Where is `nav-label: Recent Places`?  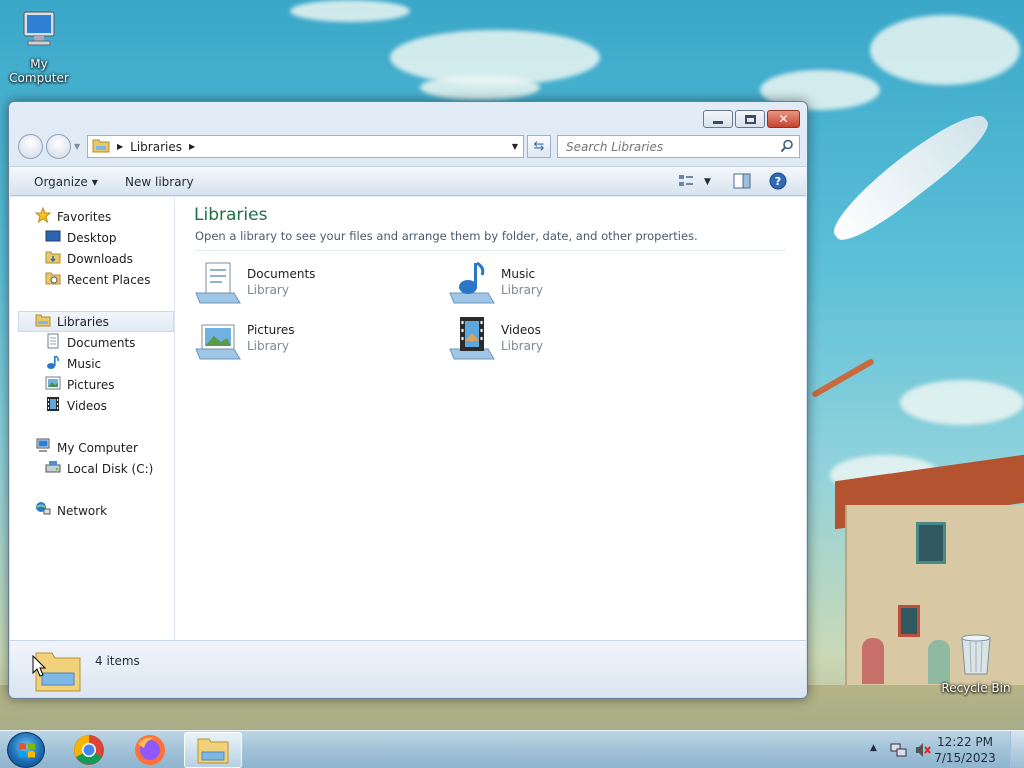 nav-label: Recent Places is located at coordinates (109, 279).